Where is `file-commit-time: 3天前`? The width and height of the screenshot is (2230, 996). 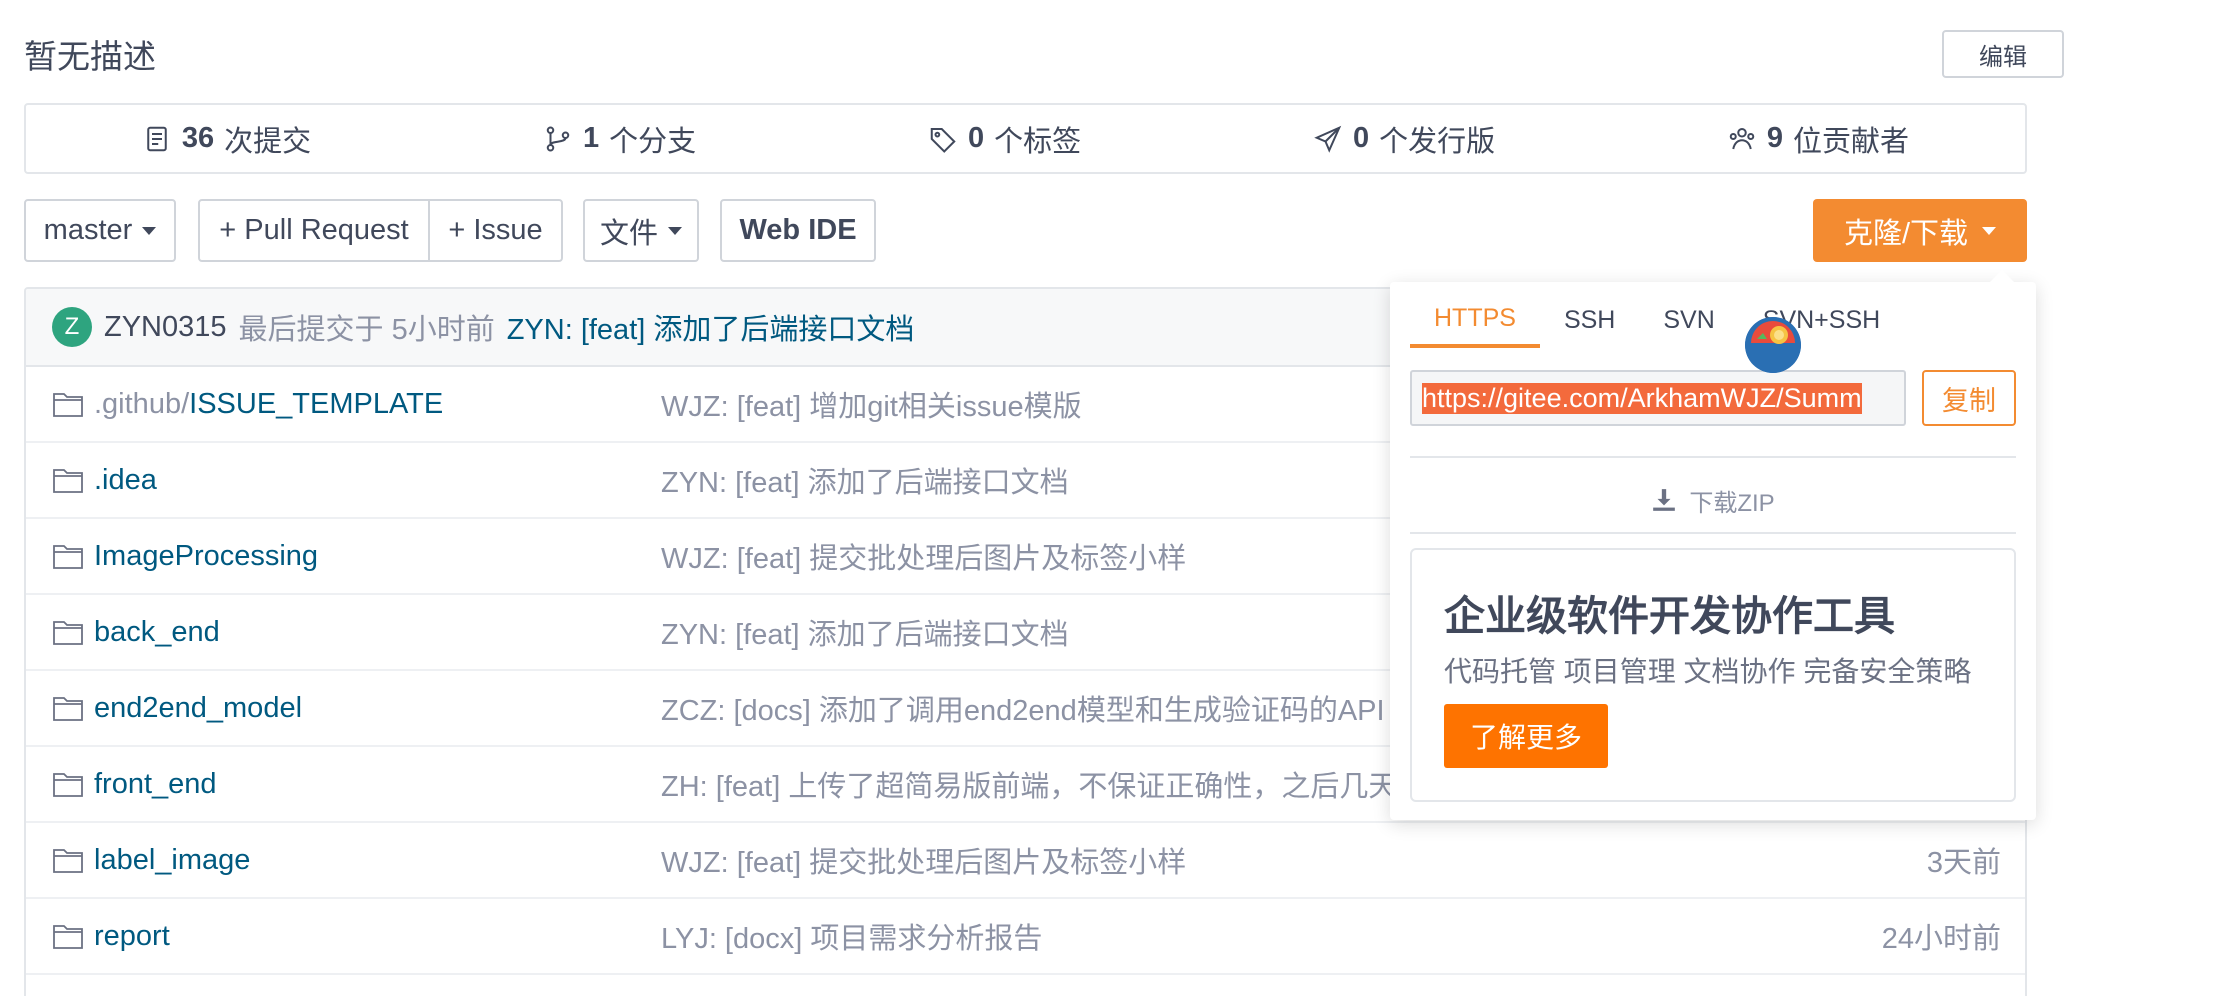 file-commit-time: 3天前 is located at coordinates (1963, 863).